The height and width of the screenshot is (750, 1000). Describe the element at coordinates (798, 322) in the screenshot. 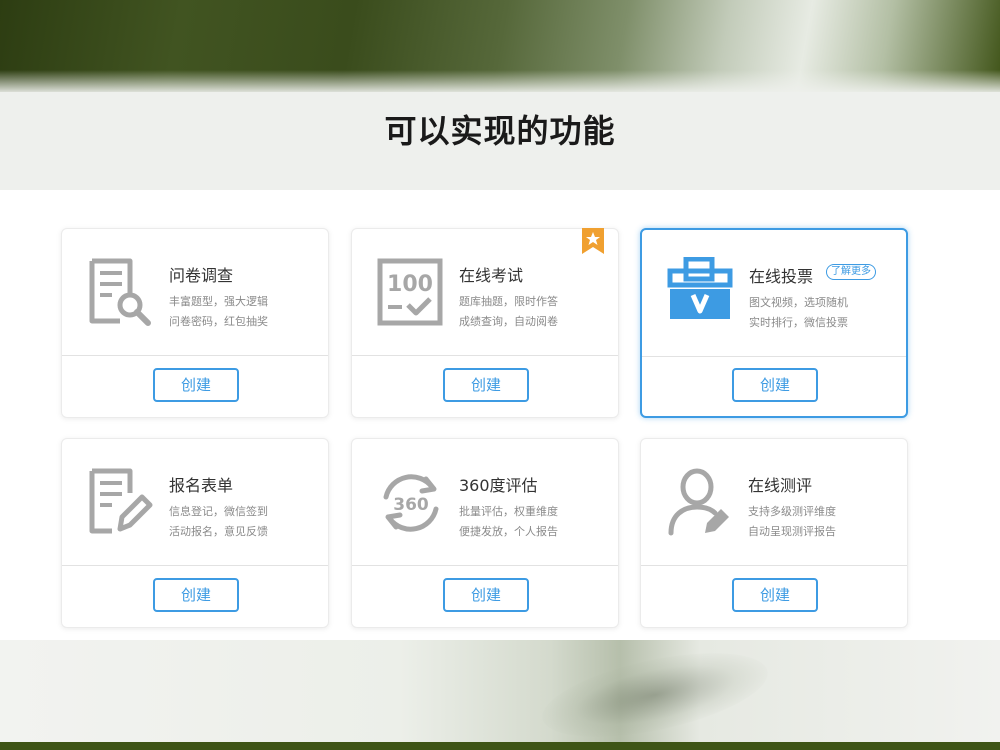

I see `card-desc-line2: 实时排行，微信投票` at that location.